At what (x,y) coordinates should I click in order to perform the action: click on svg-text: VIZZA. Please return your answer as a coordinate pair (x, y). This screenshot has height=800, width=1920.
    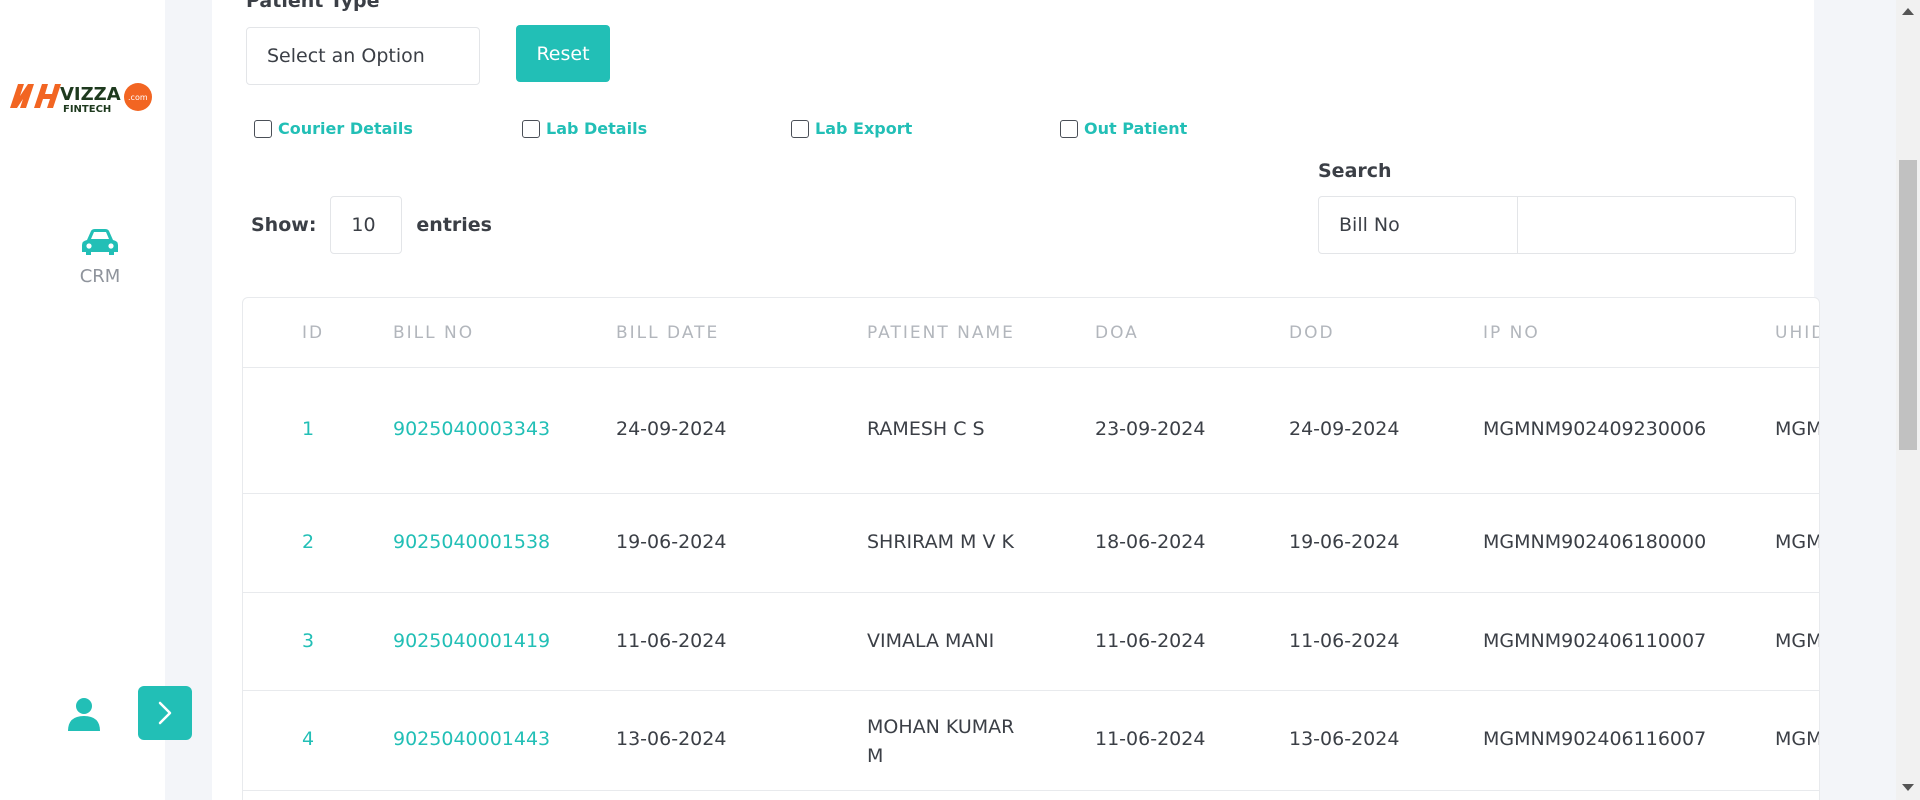
    Looking at the image, I should click on (90, 94).